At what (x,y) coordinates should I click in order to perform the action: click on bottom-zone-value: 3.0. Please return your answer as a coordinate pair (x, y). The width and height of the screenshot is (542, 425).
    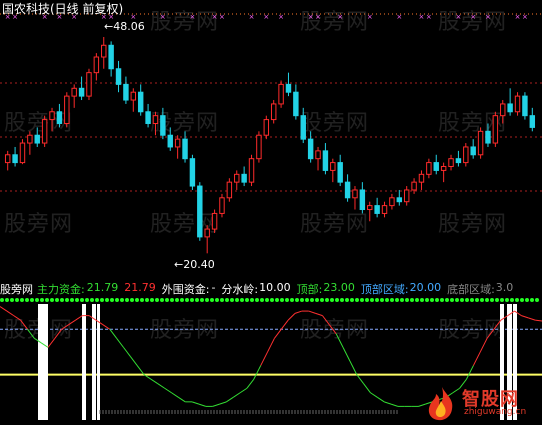
    Looking at the image, I should click on (504, 287).